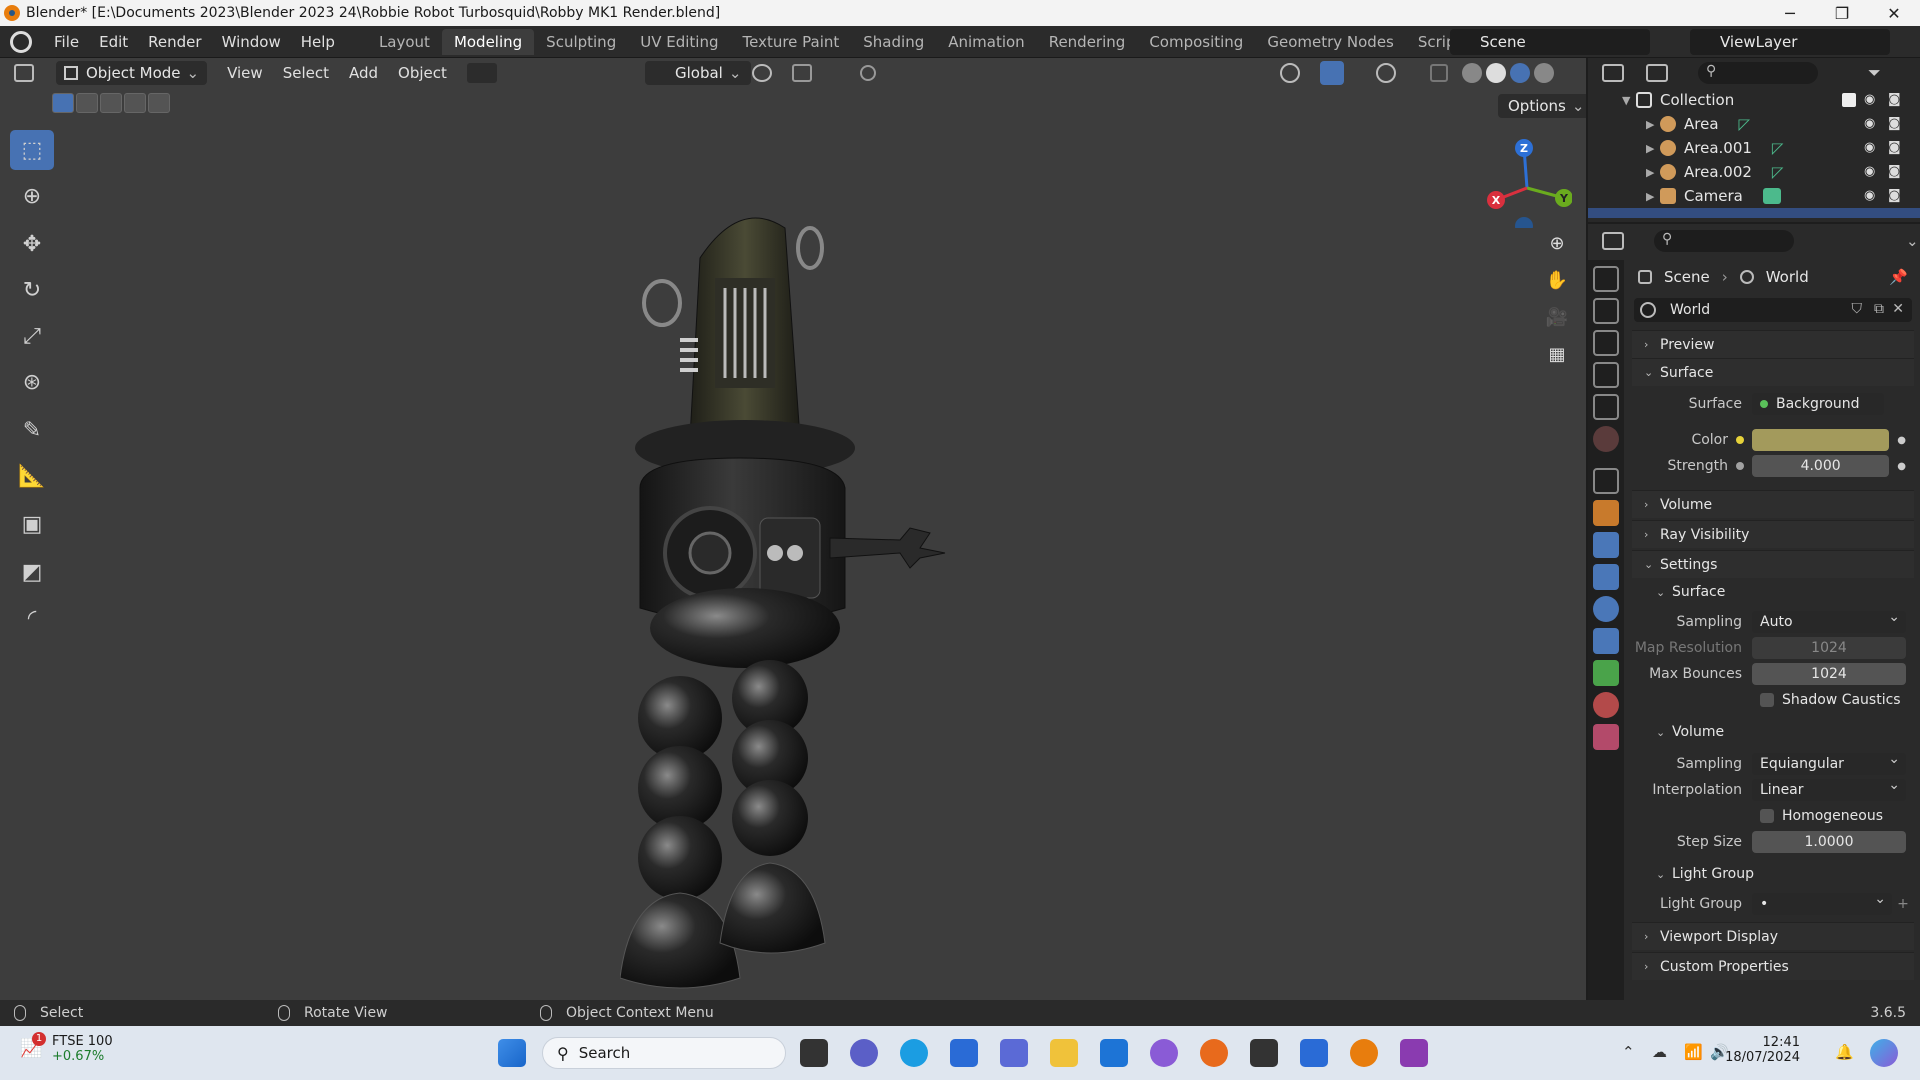 This screenshot has height=1080, width=1920. Describe the element at coordinates (32, 618) in the screenshot. I see `curve-tool: ◜` at that location.